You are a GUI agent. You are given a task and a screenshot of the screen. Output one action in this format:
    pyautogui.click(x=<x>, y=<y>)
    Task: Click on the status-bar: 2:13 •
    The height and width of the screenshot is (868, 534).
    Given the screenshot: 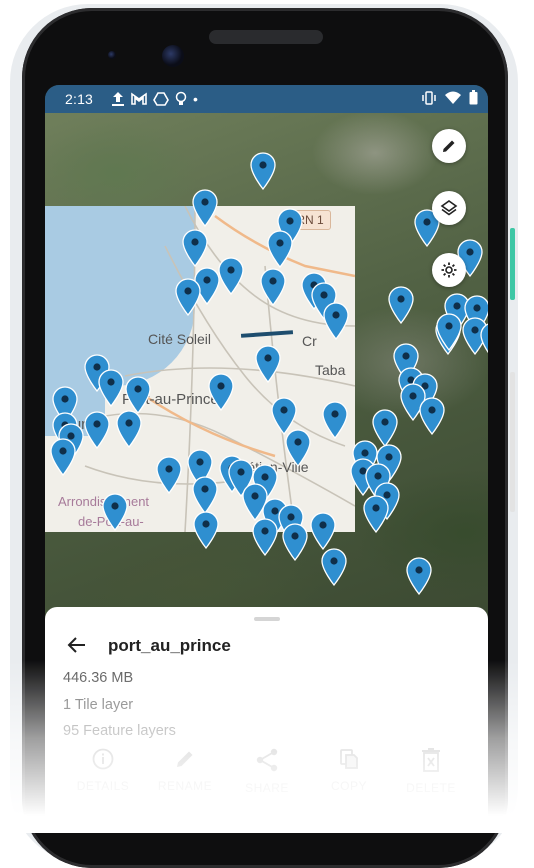 What is the action you would take?
    pyautogui.click(x=266, y=99)
    